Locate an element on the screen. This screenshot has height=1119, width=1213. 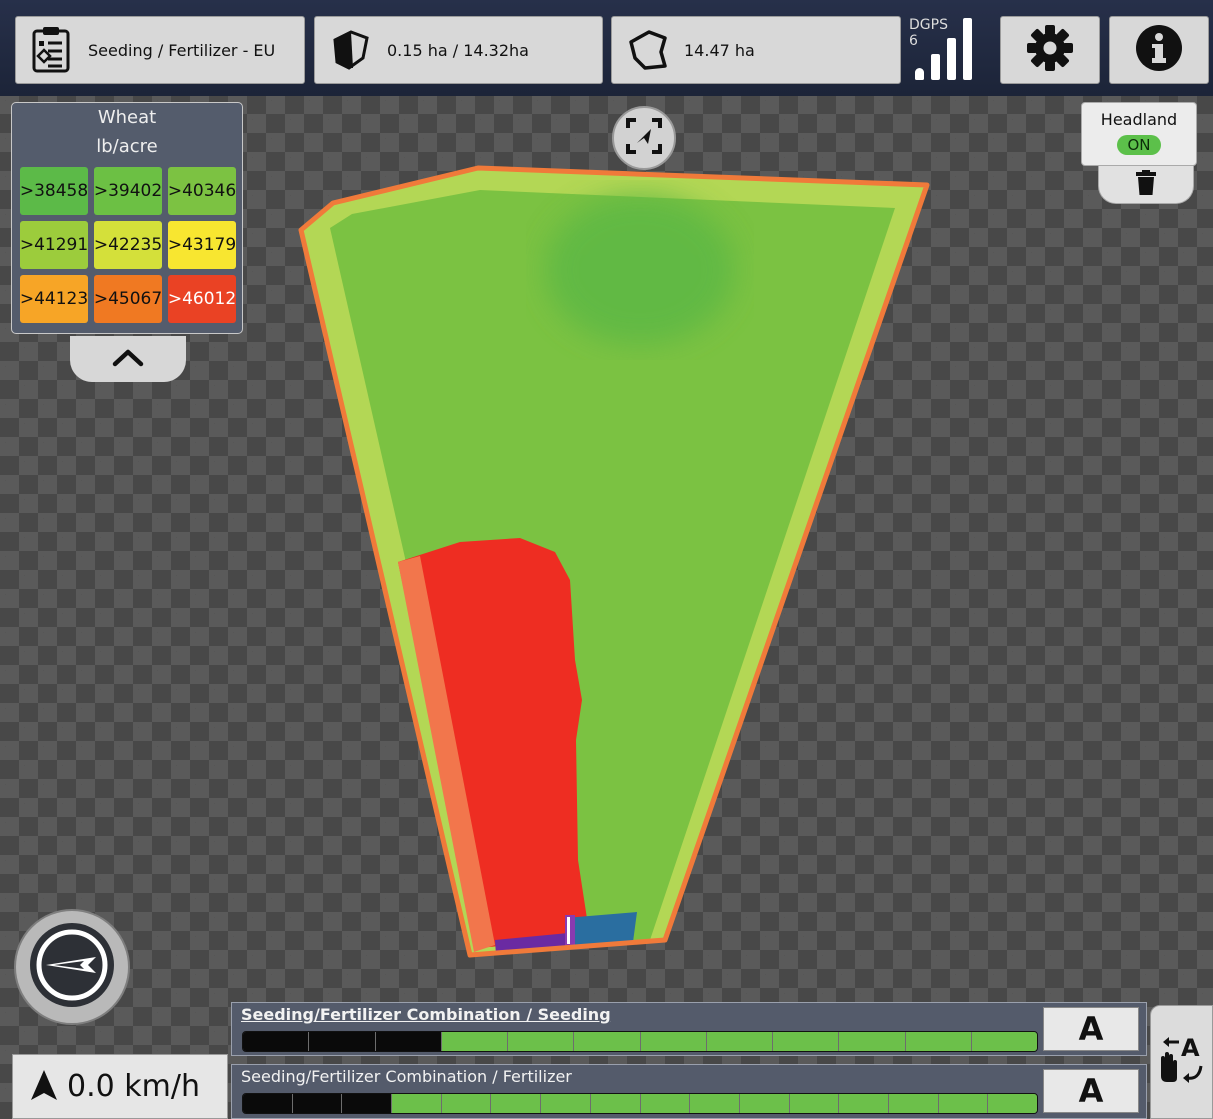
legend-class: >45067 is located at coordinates (128, 299).